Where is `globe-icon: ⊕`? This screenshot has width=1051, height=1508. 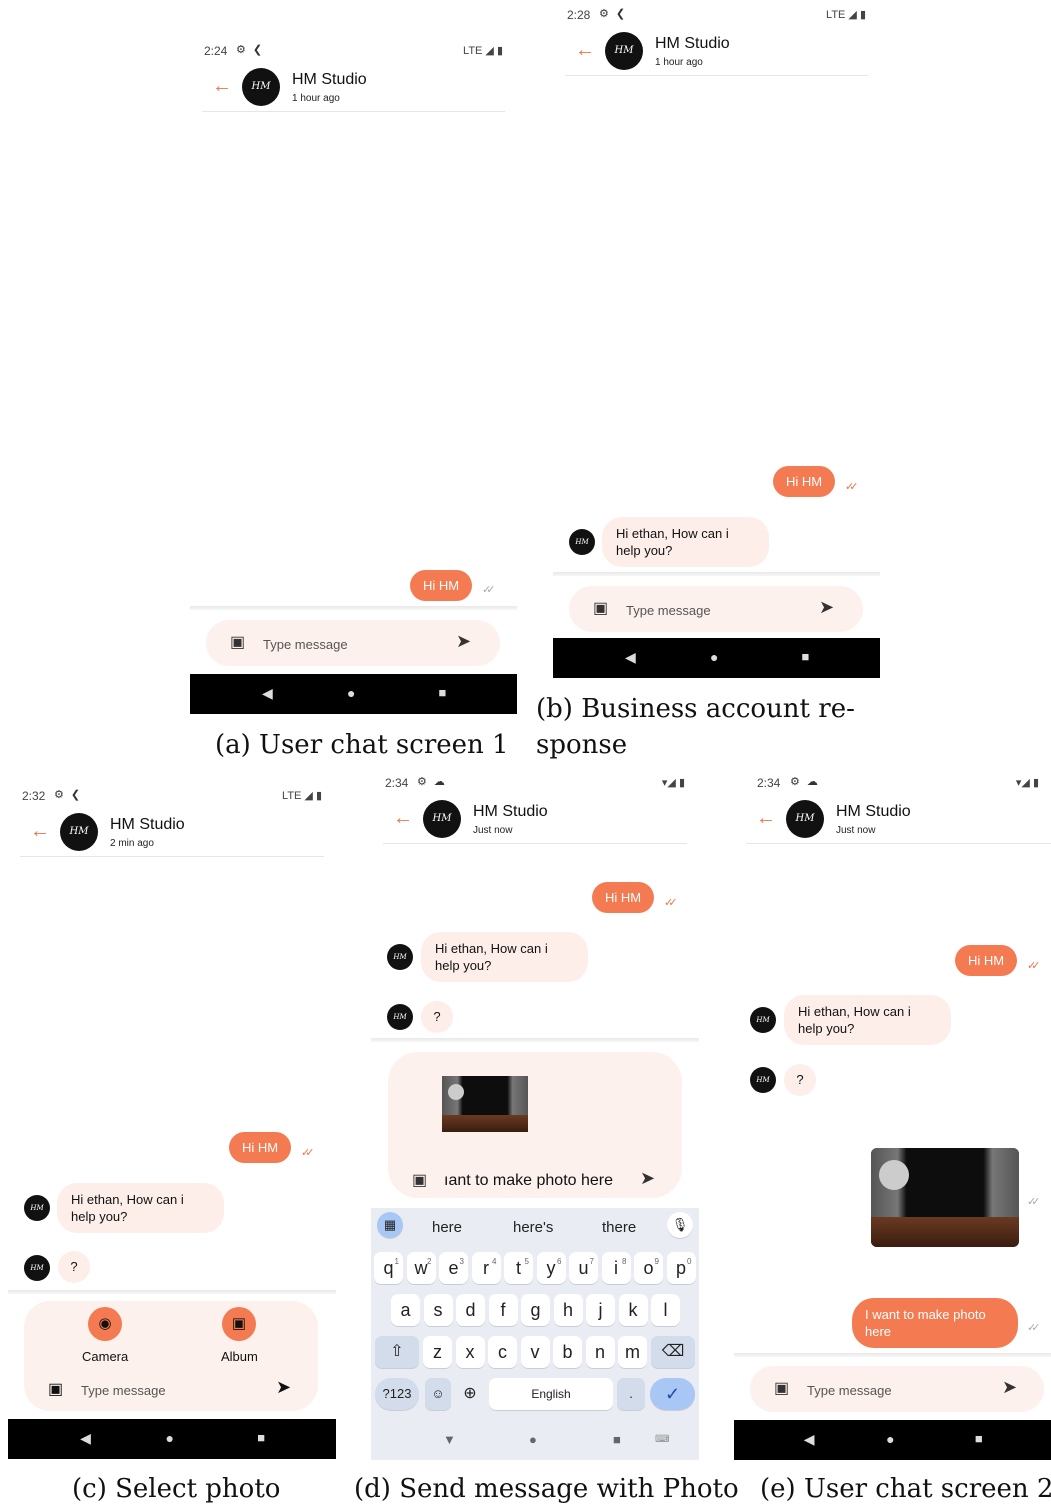
globe-icon: ⊕ is located at coordinates (470, 1394).